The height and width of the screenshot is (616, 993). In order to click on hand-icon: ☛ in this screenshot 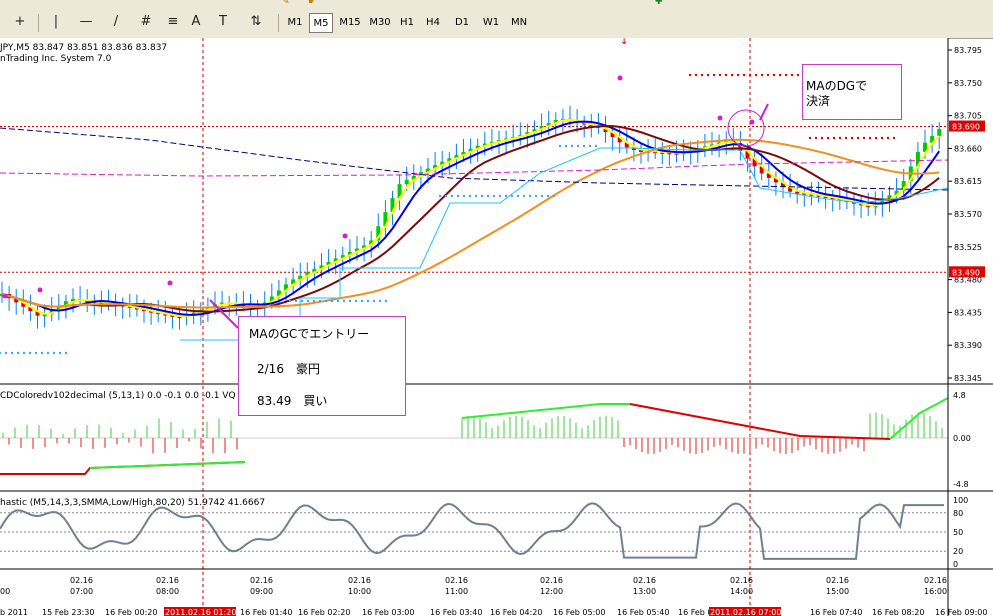, I will do `click(312, 3)`.